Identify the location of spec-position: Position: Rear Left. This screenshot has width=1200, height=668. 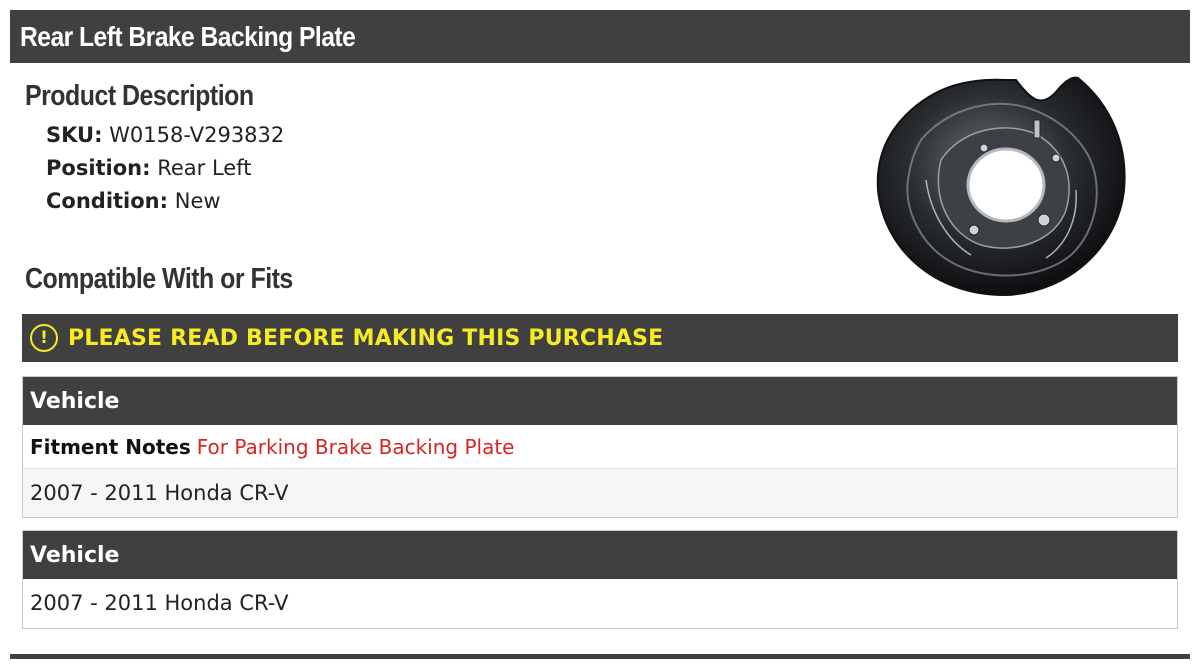
(148, 168).